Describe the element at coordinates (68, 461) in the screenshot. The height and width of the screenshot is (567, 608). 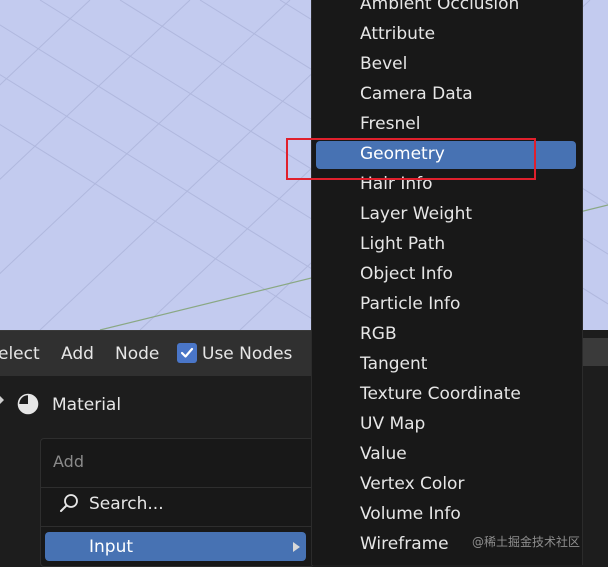
I see `add-menu-title: Add` at that location.